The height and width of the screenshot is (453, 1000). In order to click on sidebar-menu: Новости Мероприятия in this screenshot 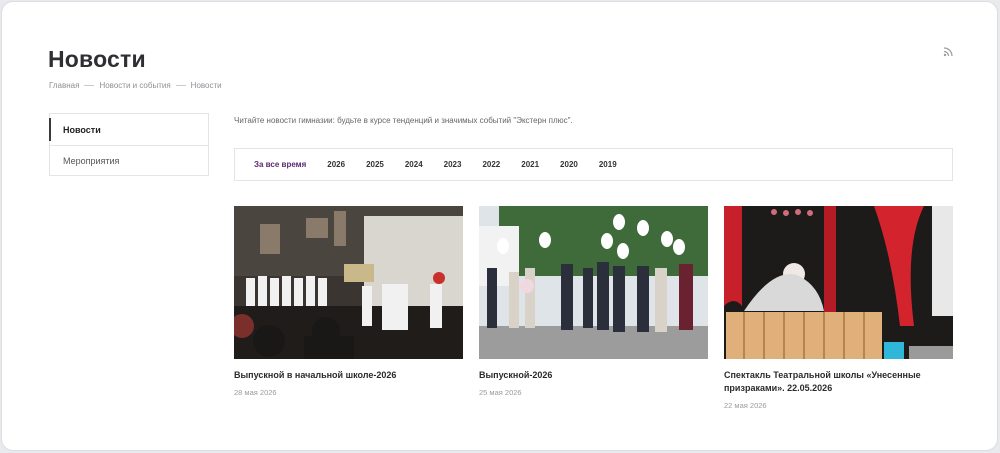, I will do `click(129, 144)`.